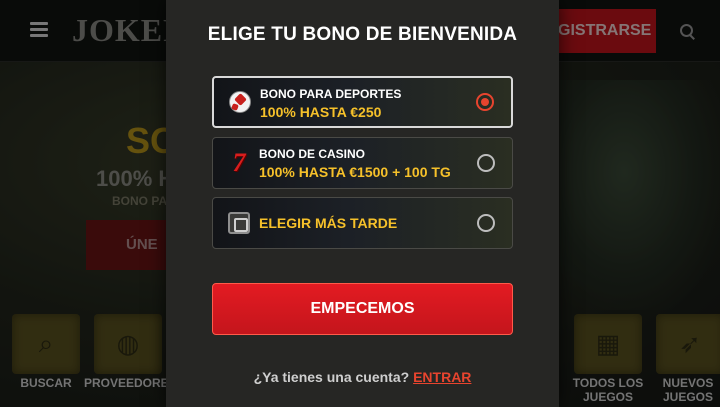  I want to click on lucky-seven-icon: 7, so click(239, 162).